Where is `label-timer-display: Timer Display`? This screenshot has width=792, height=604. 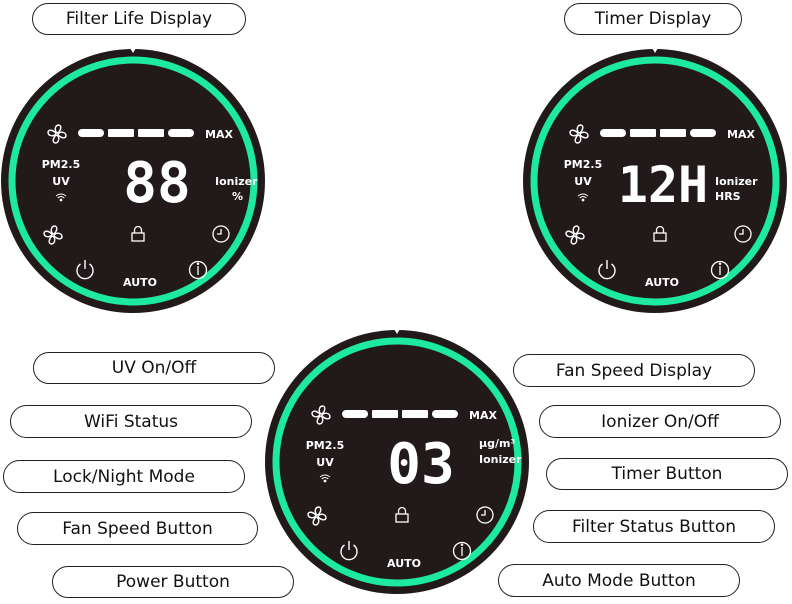
label-timer-display: Timer Display is located at coordinates (653, 19).